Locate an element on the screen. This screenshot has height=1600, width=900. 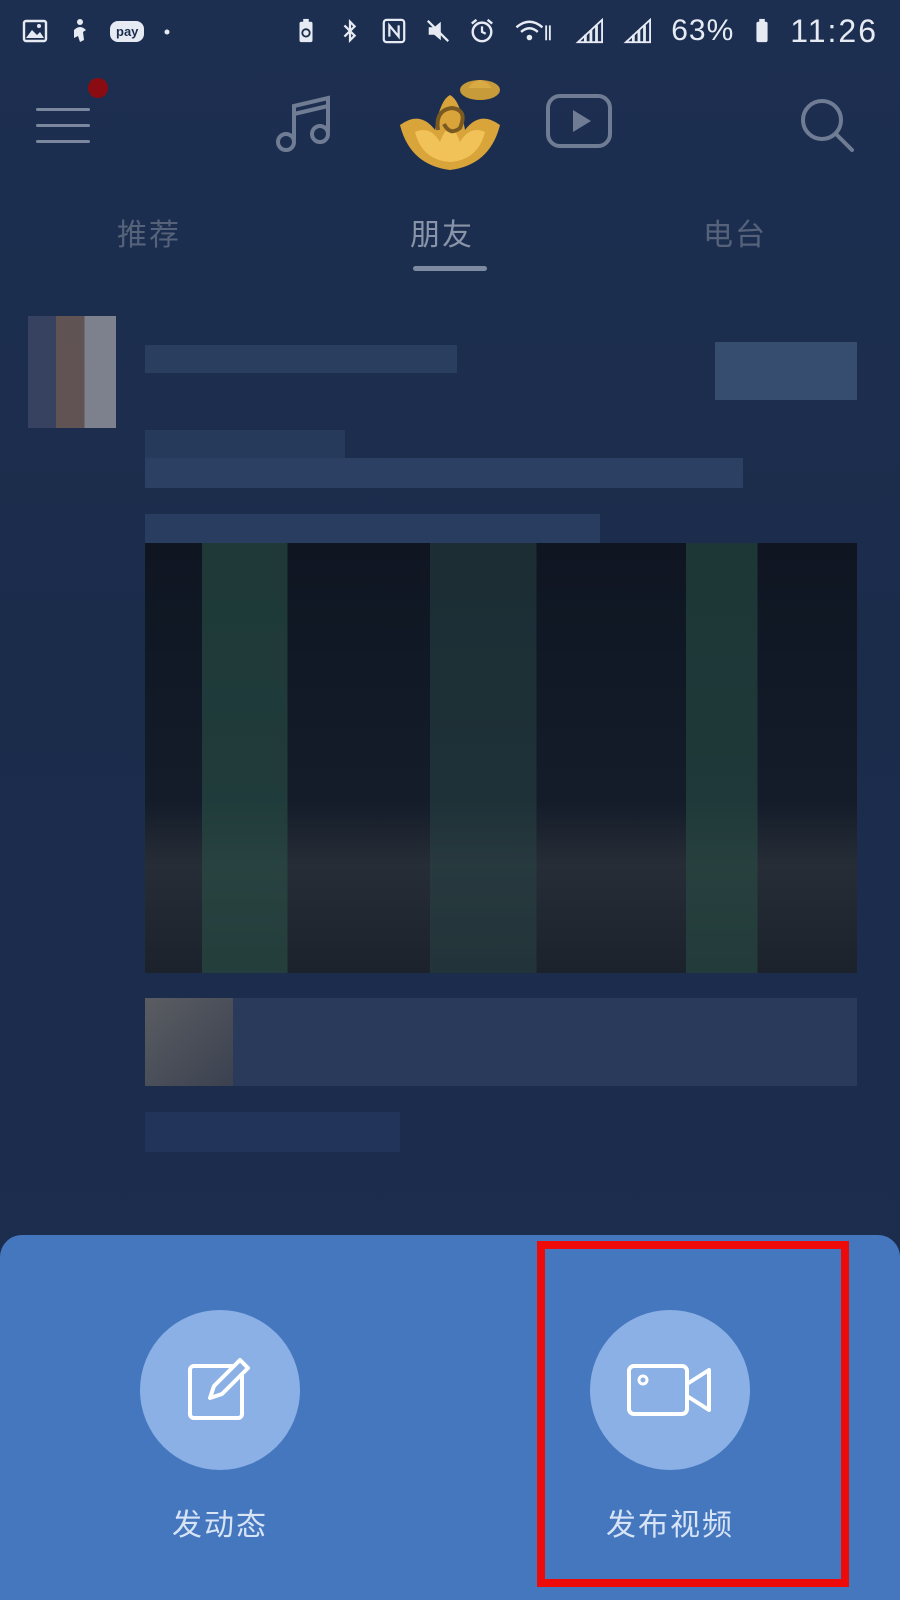
post-status-action: 发动态 is located at coordinates (220, 1430).